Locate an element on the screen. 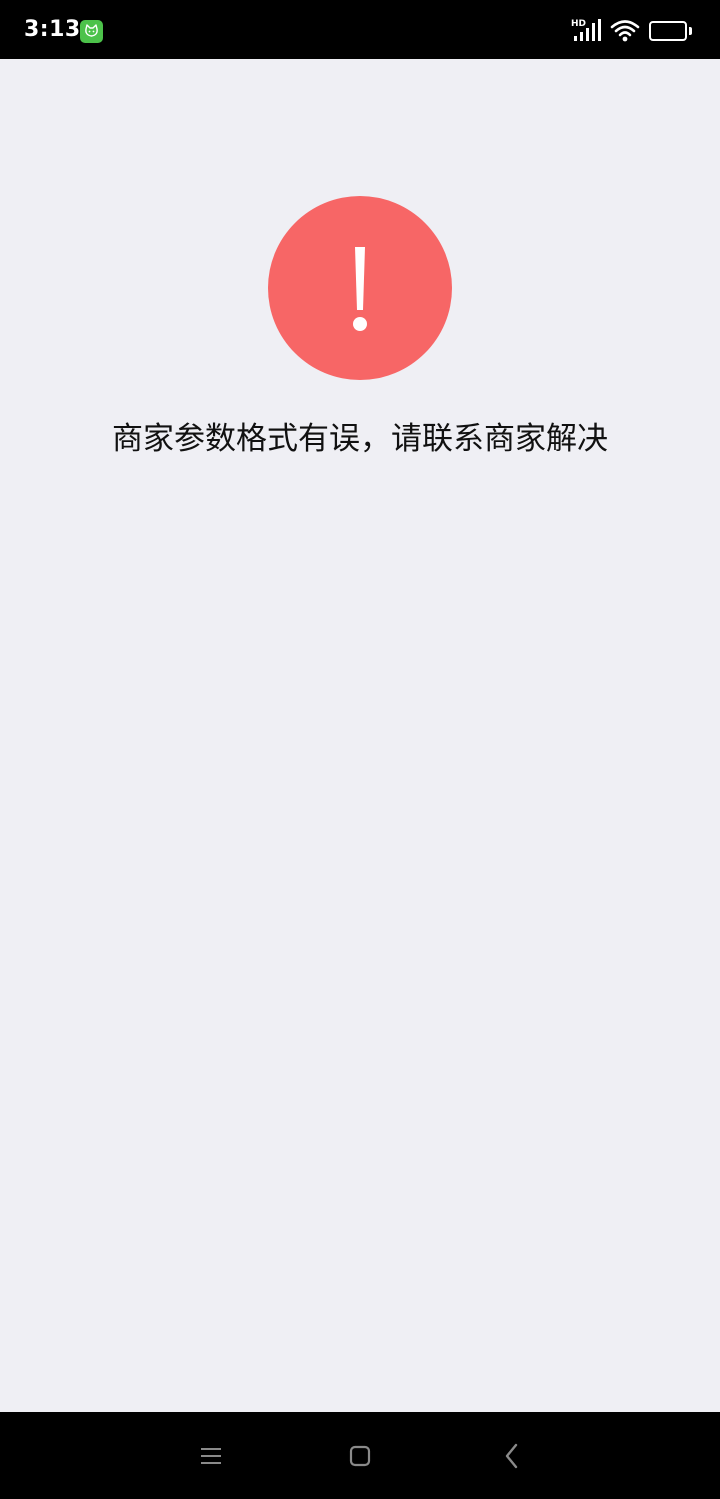 This screenshot has height=1499, width=720. status-time: 3:13 is located at coordinates (52, 29).